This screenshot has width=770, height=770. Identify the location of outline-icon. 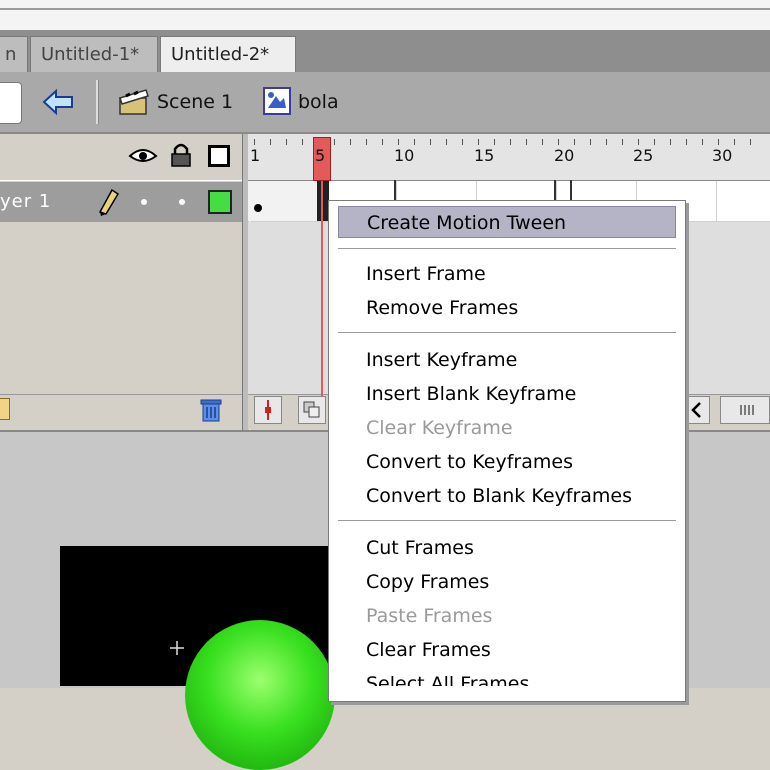
(219, 156).